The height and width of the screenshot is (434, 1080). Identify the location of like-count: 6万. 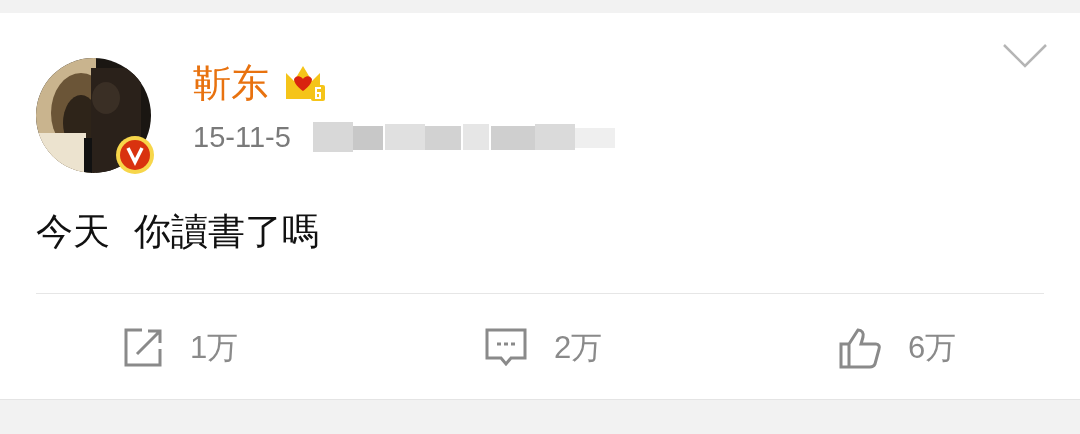
(932, 348).